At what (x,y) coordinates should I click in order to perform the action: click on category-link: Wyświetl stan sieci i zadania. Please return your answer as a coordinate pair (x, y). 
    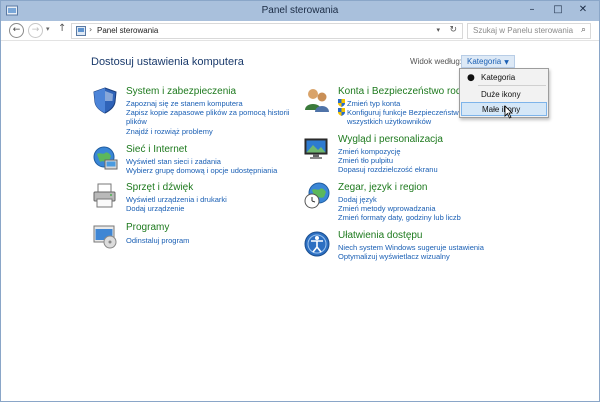
    Looking at the image, I should click on (173, 161).